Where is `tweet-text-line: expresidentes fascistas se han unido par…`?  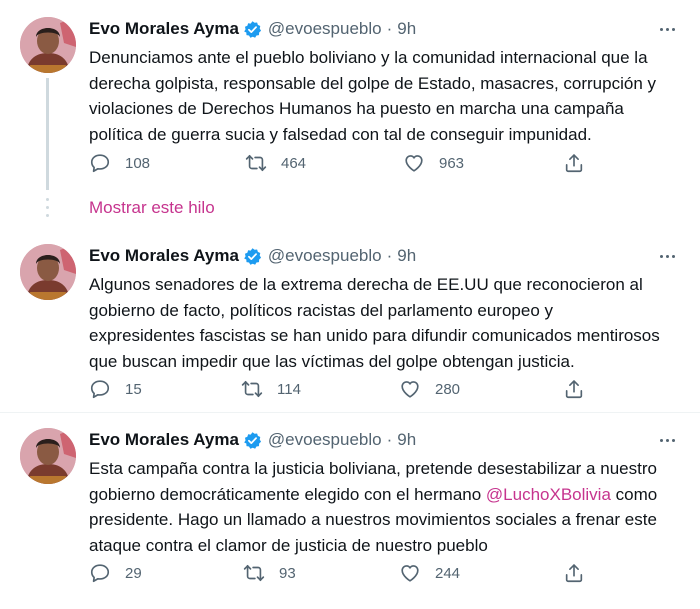 tweet-text-line: expresidentes fascistas se han unido par… is located at coordinates (374, 335).